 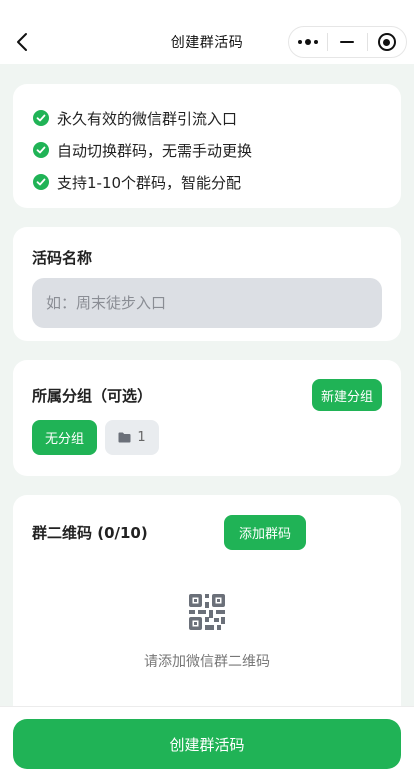 I want to click on qr-code-icon, so click(x=207, y=612).